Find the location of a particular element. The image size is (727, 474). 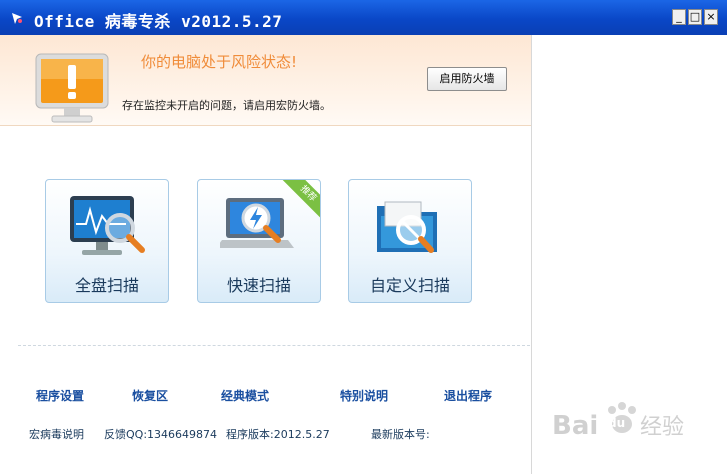

svg-text: Bai is located at coordinates (575, 426).